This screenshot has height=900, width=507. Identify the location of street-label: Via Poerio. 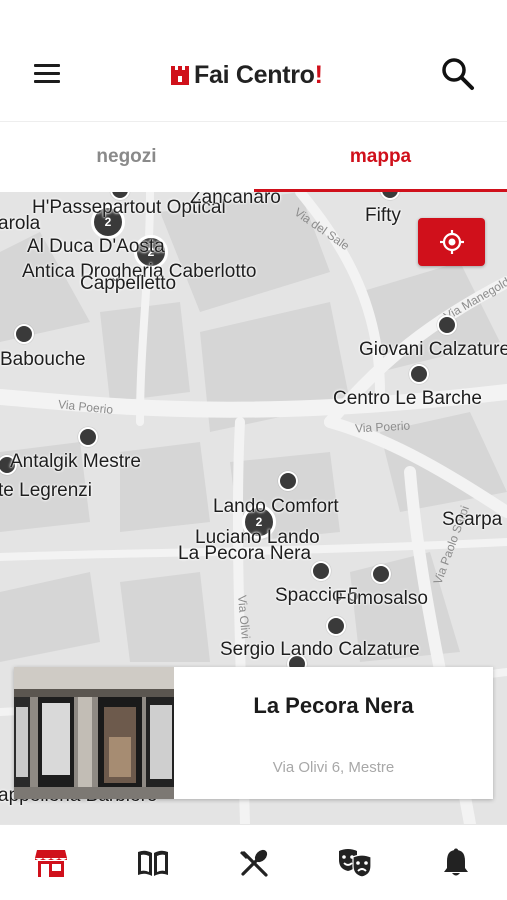
(382, 427).